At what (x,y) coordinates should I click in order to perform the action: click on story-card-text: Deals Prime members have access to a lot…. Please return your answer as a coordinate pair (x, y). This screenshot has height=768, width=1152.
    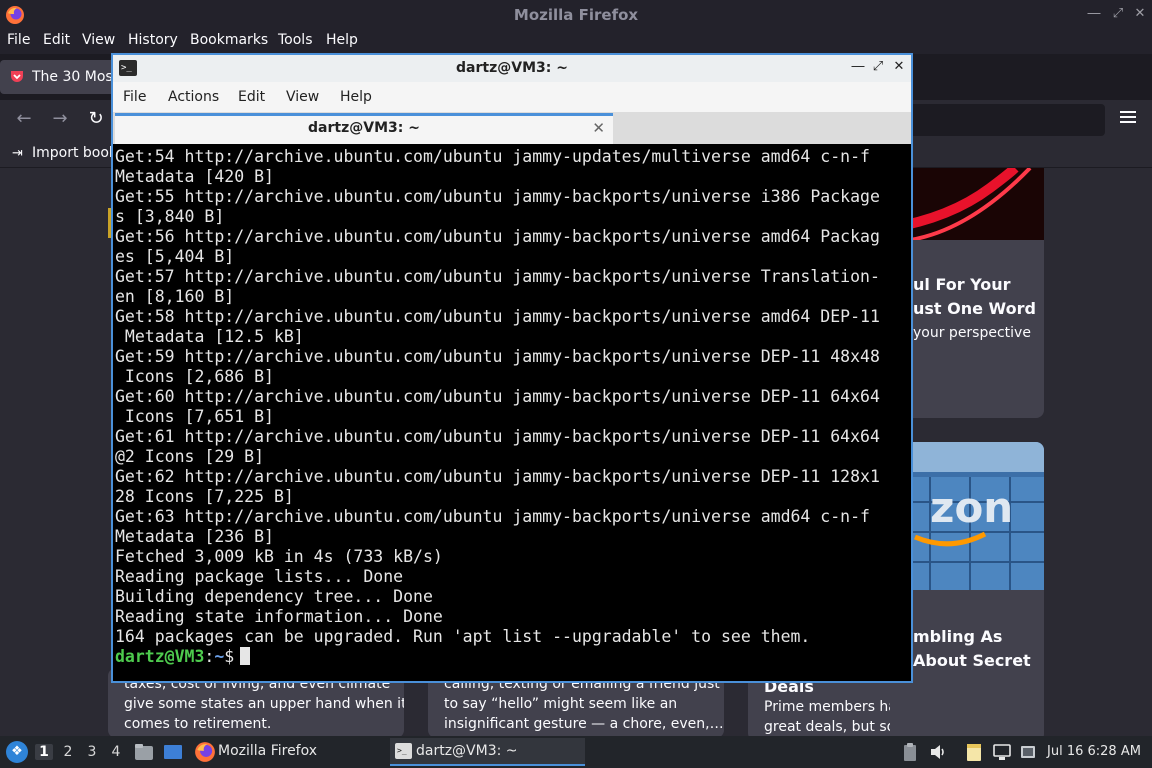
    Looking at the image, I should click on (819, 708).